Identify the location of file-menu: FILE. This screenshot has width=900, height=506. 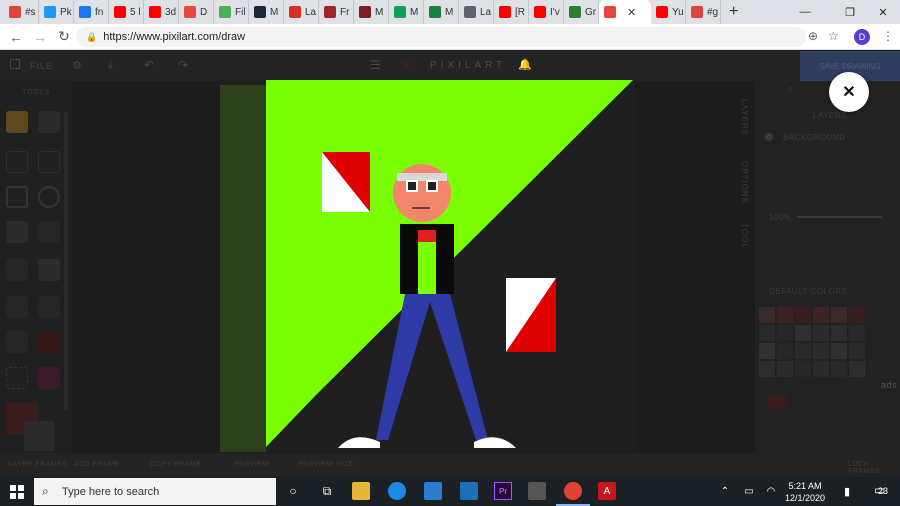
(41, 66).